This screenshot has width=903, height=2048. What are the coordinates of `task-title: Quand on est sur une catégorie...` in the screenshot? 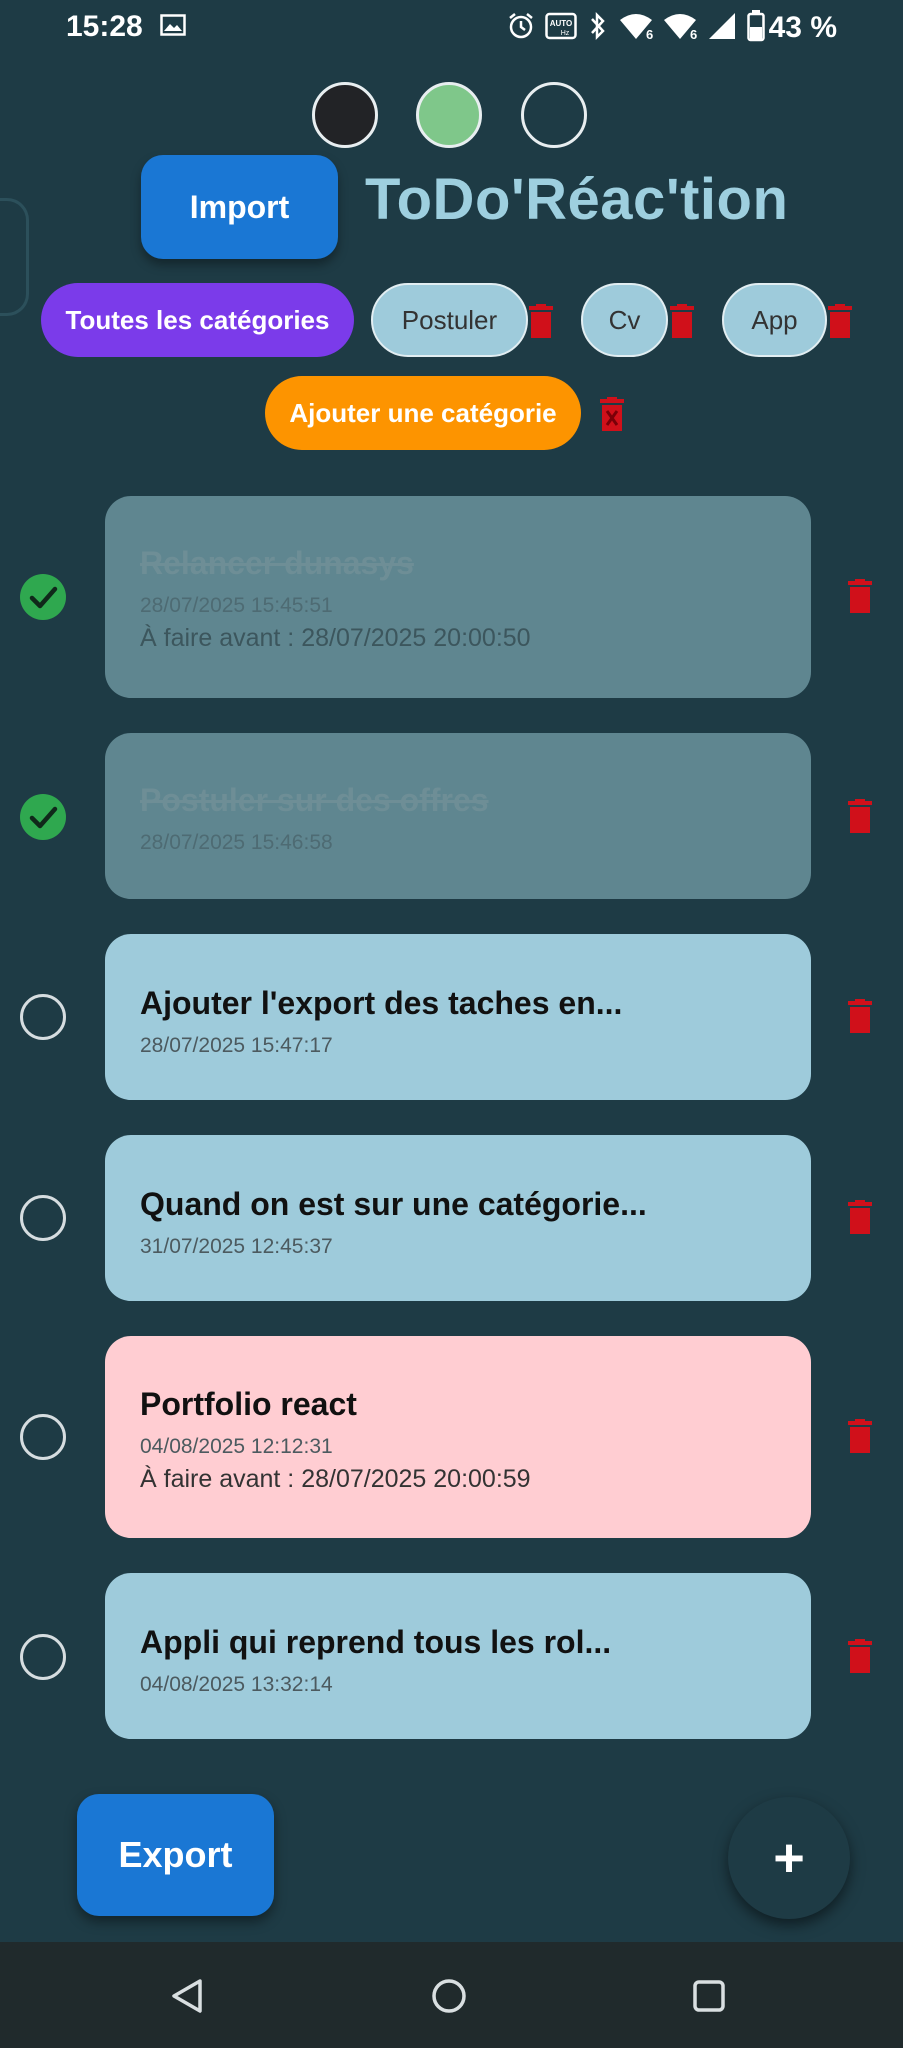 It's located at (393, 1204).